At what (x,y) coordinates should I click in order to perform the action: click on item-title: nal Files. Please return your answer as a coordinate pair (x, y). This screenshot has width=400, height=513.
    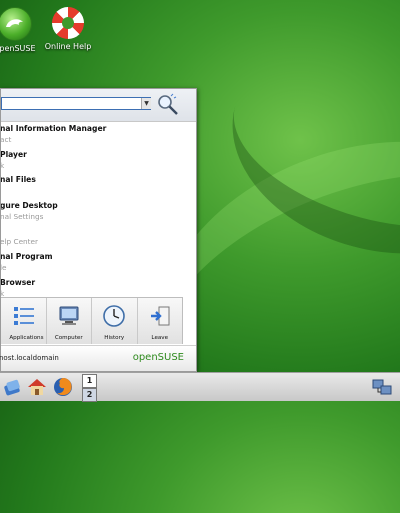
    Looking at the image, I should click on (18, 180).